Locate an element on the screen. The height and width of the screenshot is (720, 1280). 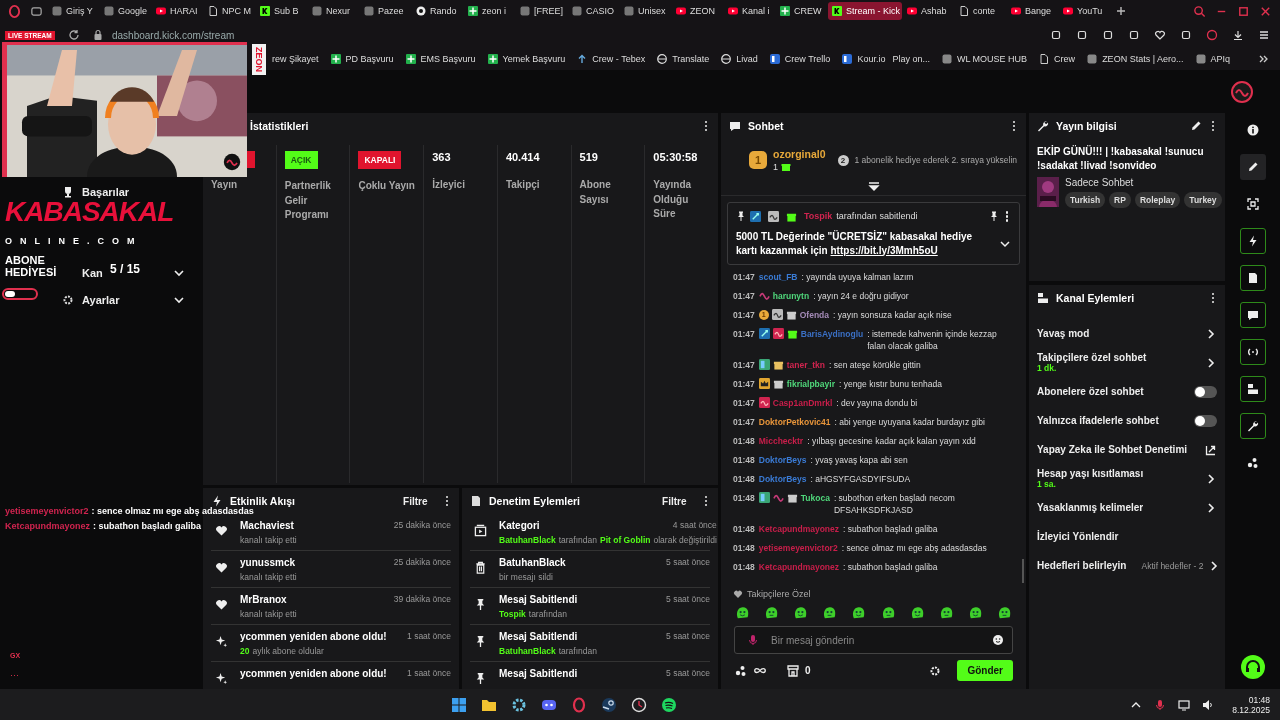
browser-tab: Kanal i is located at coordinates (749, 11).